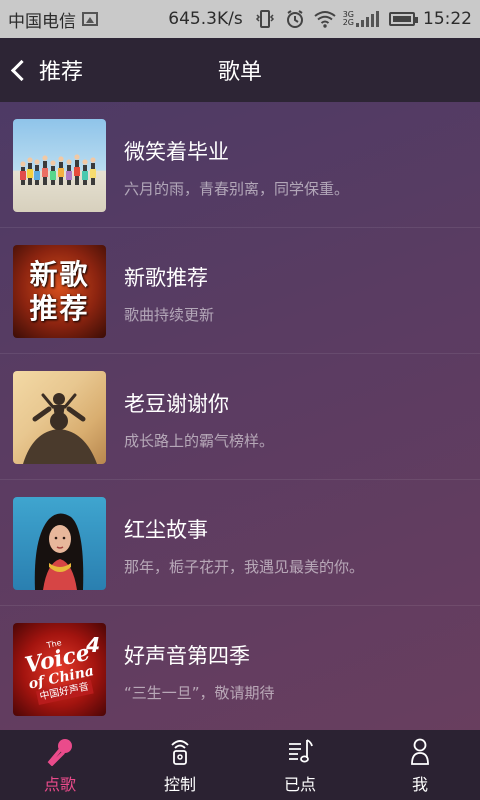 This screenshot has width=480, height=800. I want to click on signal-strength-icon, so click(367, 19).